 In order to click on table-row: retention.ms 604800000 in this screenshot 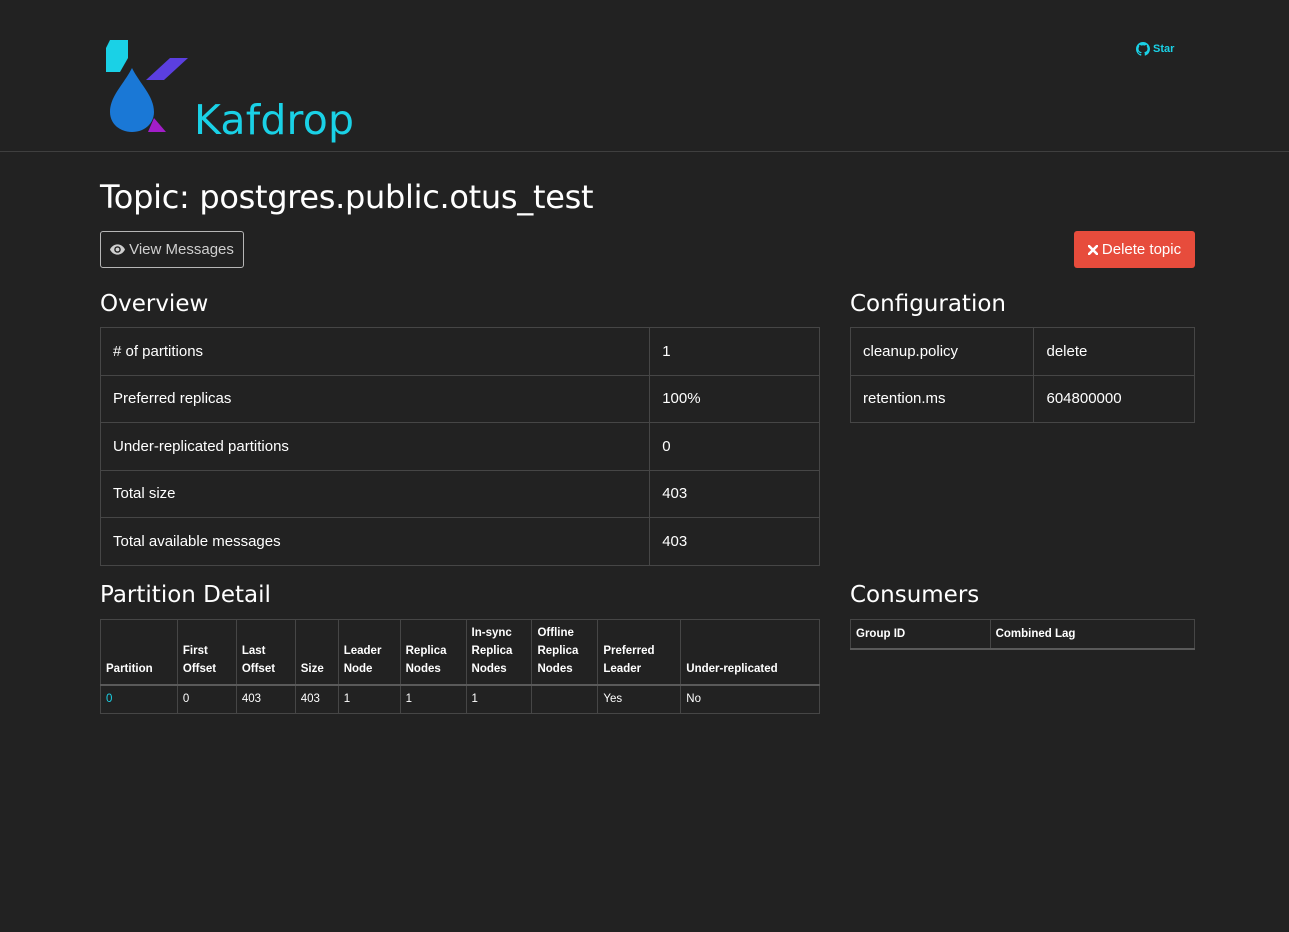, I will do `click(1022, 398)`.